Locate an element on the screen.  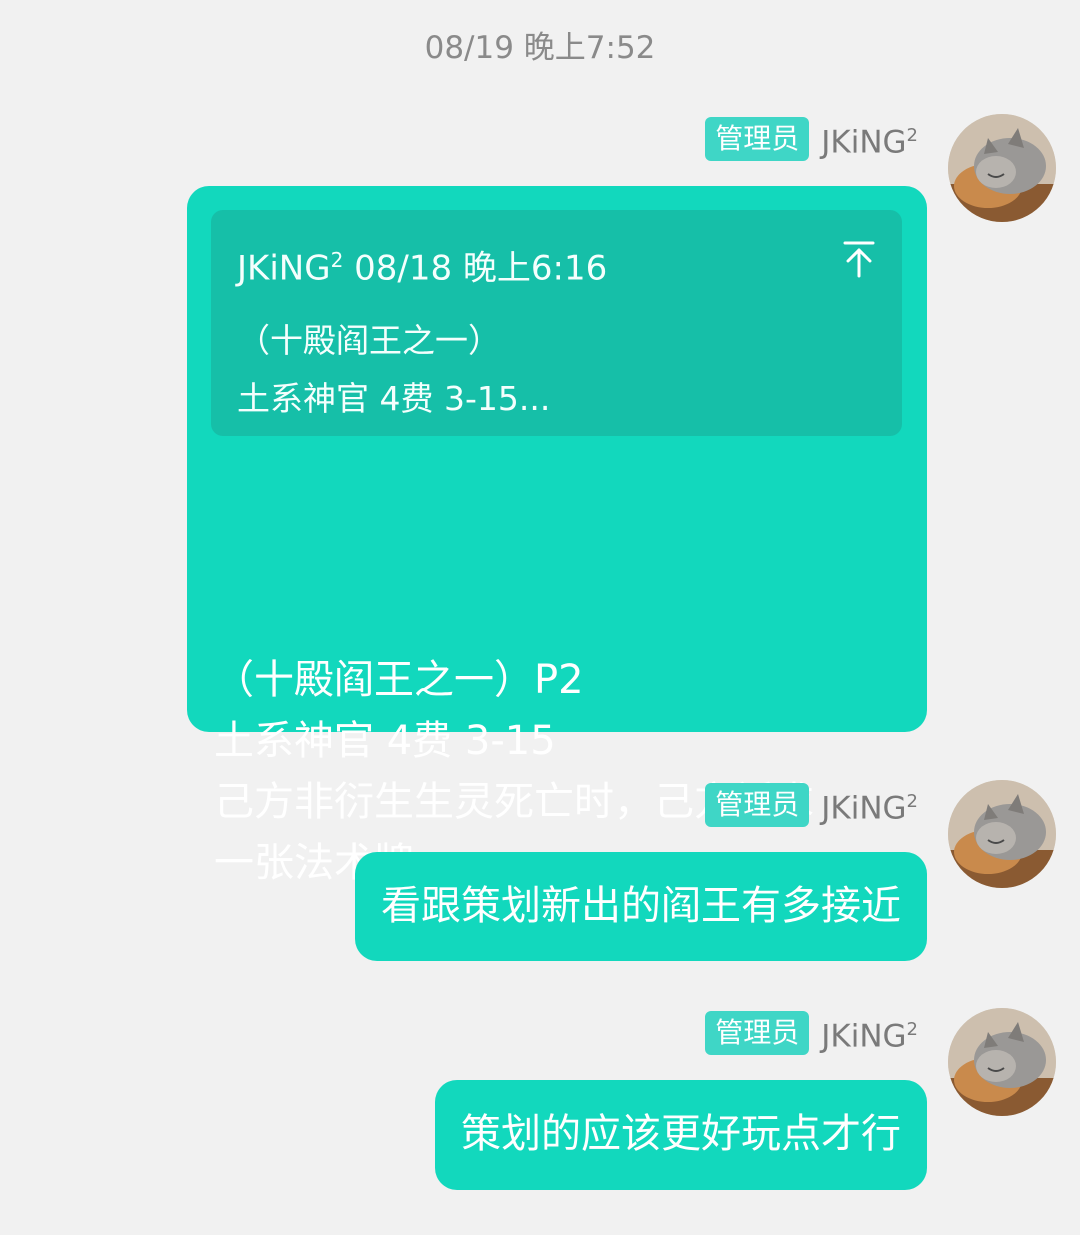
quoted-sender-name: JKiNG is located at coordinates (284, 268).